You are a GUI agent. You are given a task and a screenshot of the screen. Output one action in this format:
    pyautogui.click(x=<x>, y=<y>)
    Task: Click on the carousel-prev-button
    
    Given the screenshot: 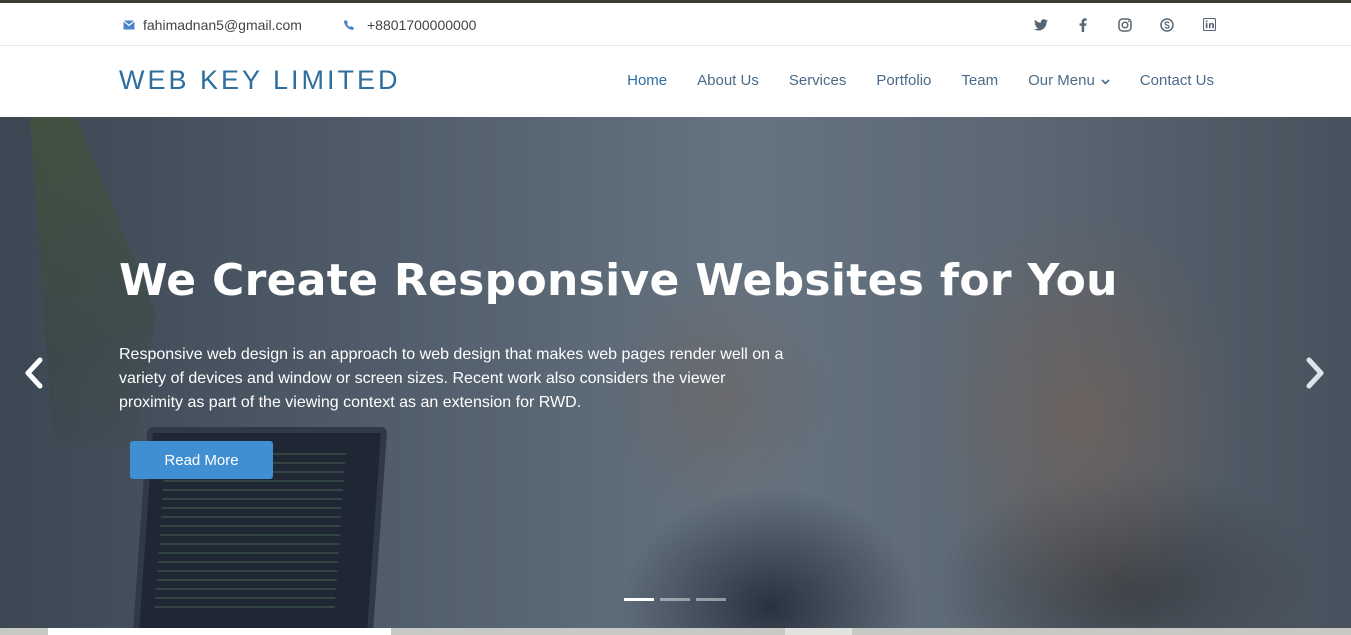 What is the action you would take?
    pyautogui.click(x=34, y=375)
    